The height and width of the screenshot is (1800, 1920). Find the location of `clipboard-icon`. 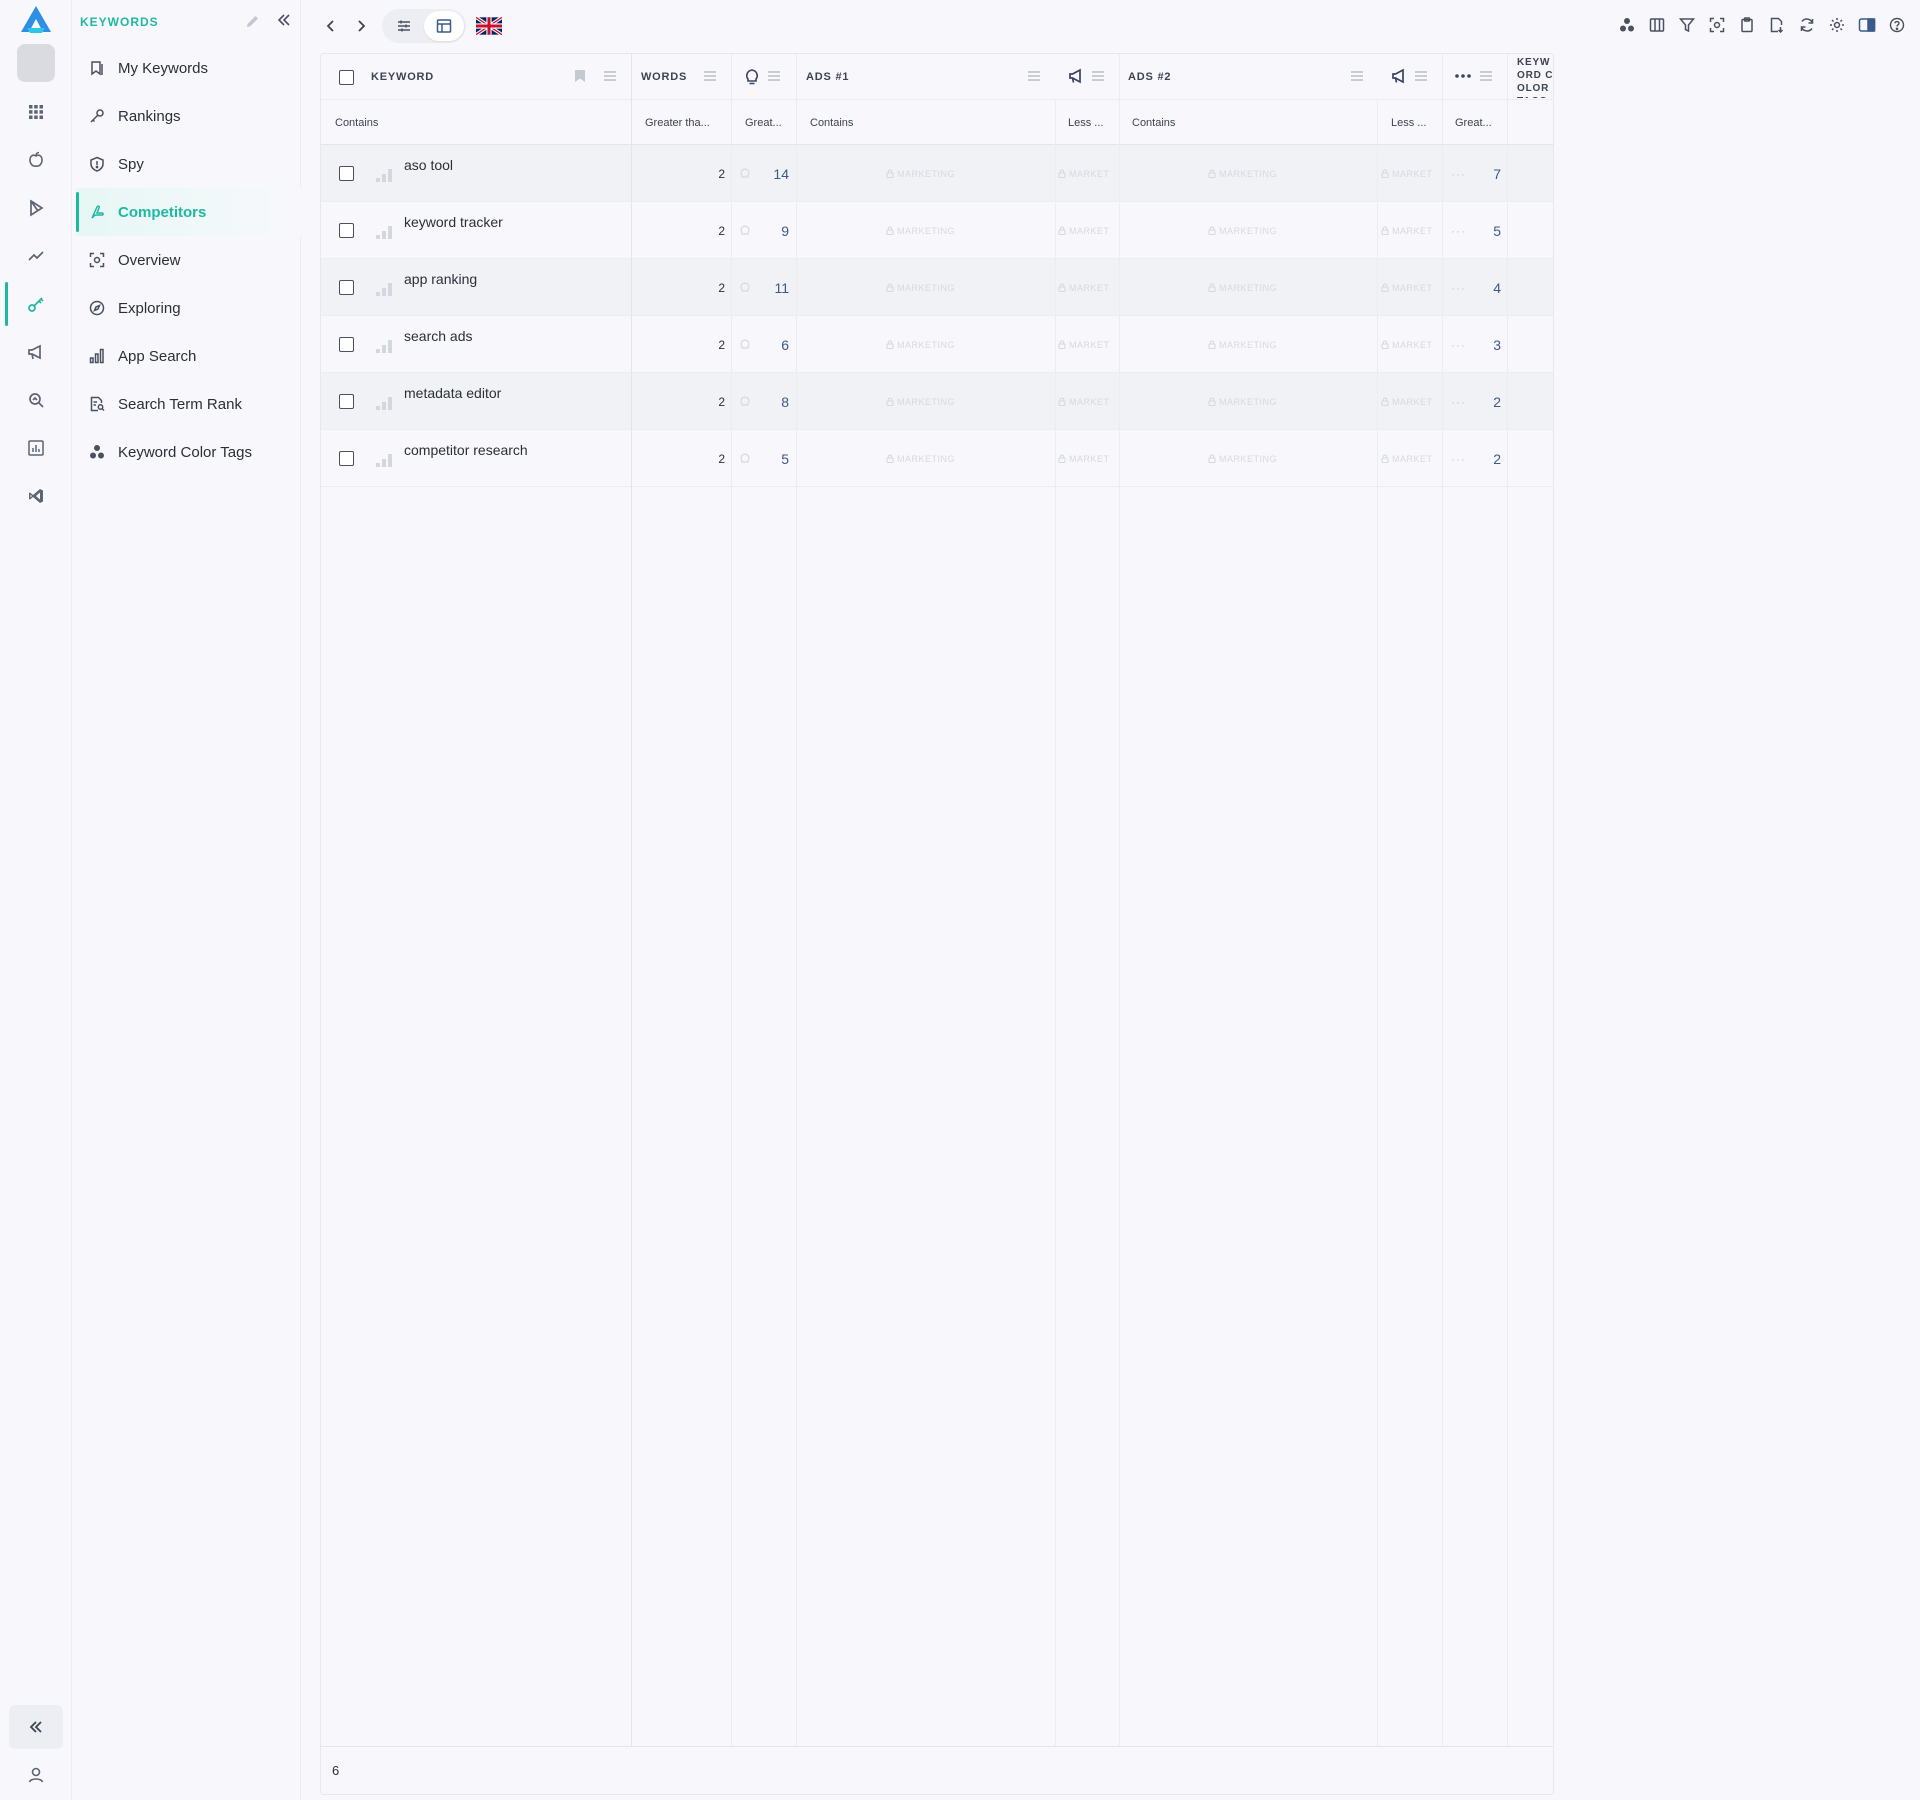

clipboard-icon is located at coordinates (1747, 25).